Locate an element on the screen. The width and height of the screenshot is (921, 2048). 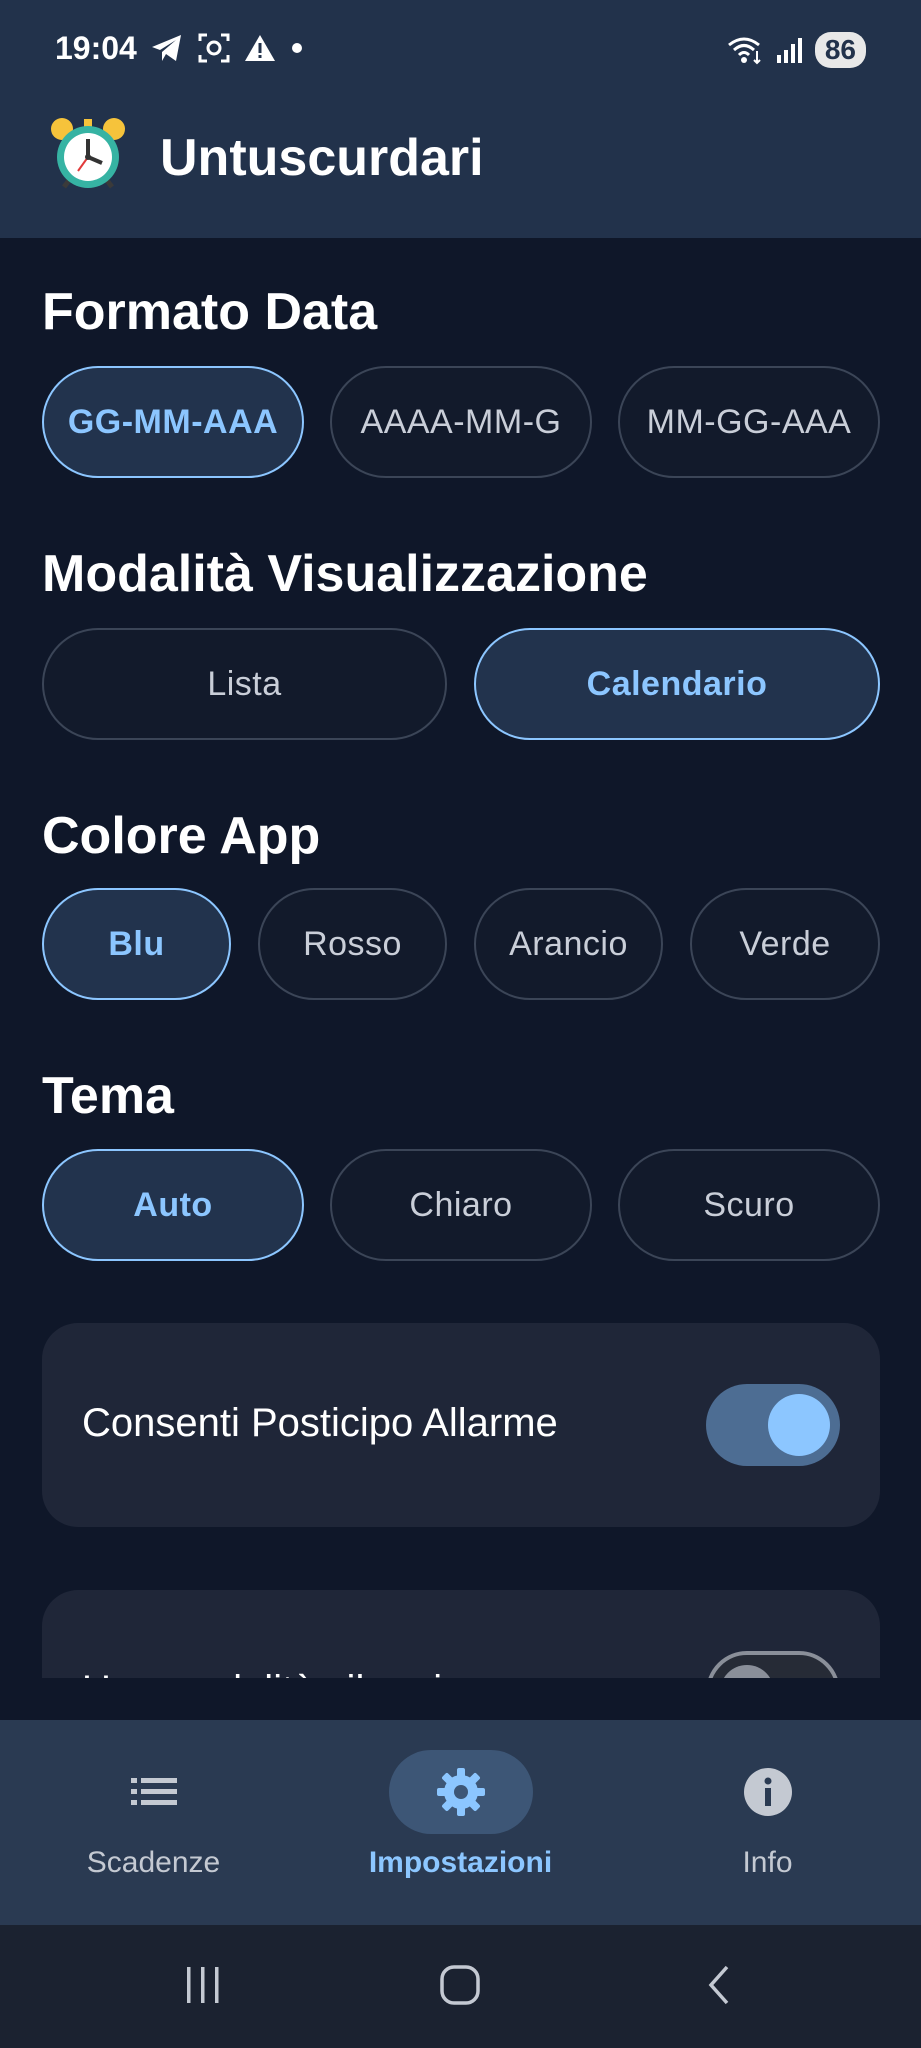
view-mode-option-calendario: Calendario is located at coordinates (677, 684).